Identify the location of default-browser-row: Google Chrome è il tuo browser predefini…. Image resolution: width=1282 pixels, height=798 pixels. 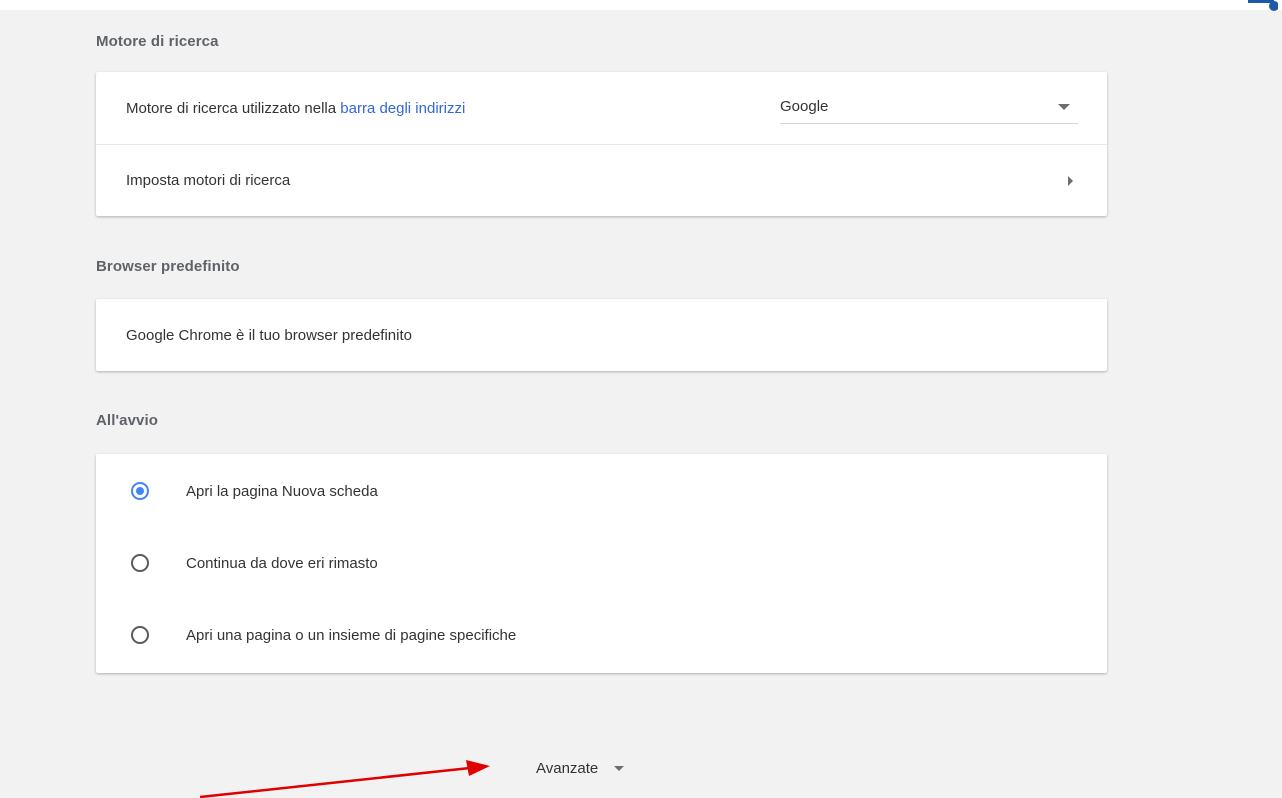
(601, 335).